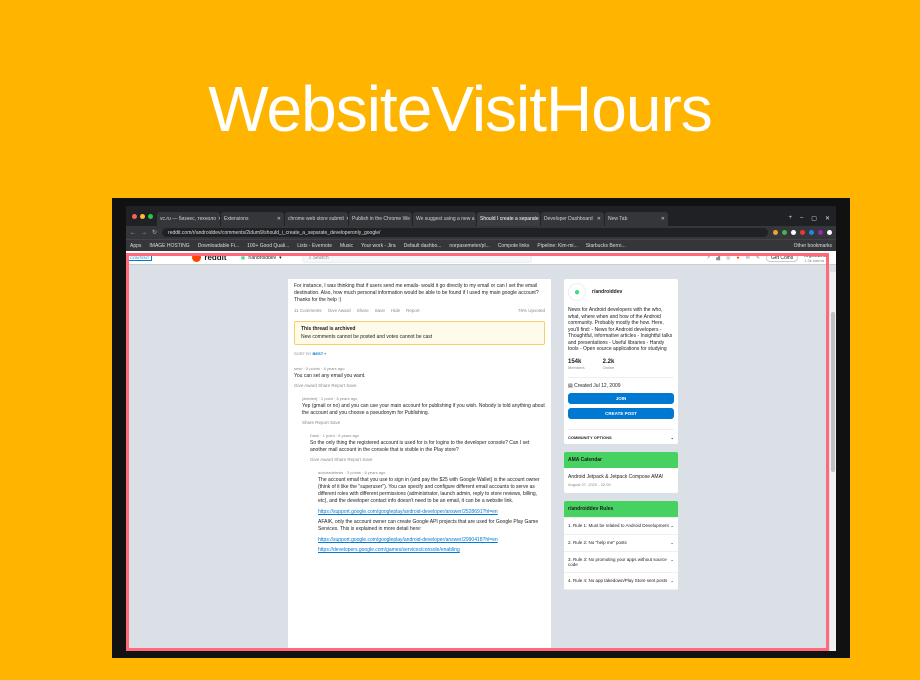  What do you see at coordinates (416, 257) in the screenshot?
I see `search-input: ⌕ Search` at bounding box center [416, 257].